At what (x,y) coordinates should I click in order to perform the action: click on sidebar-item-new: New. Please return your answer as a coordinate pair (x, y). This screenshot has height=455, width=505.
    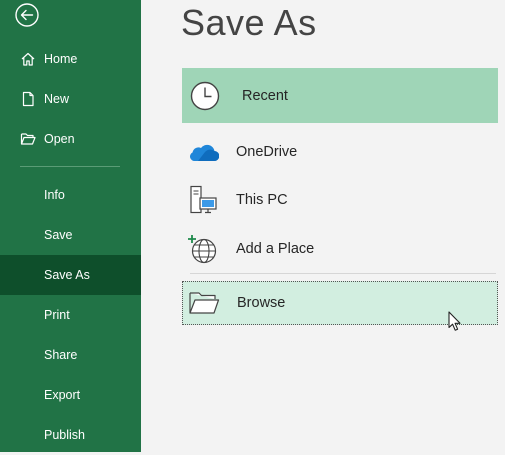
    Looking at the image, I should click on (70, 99).